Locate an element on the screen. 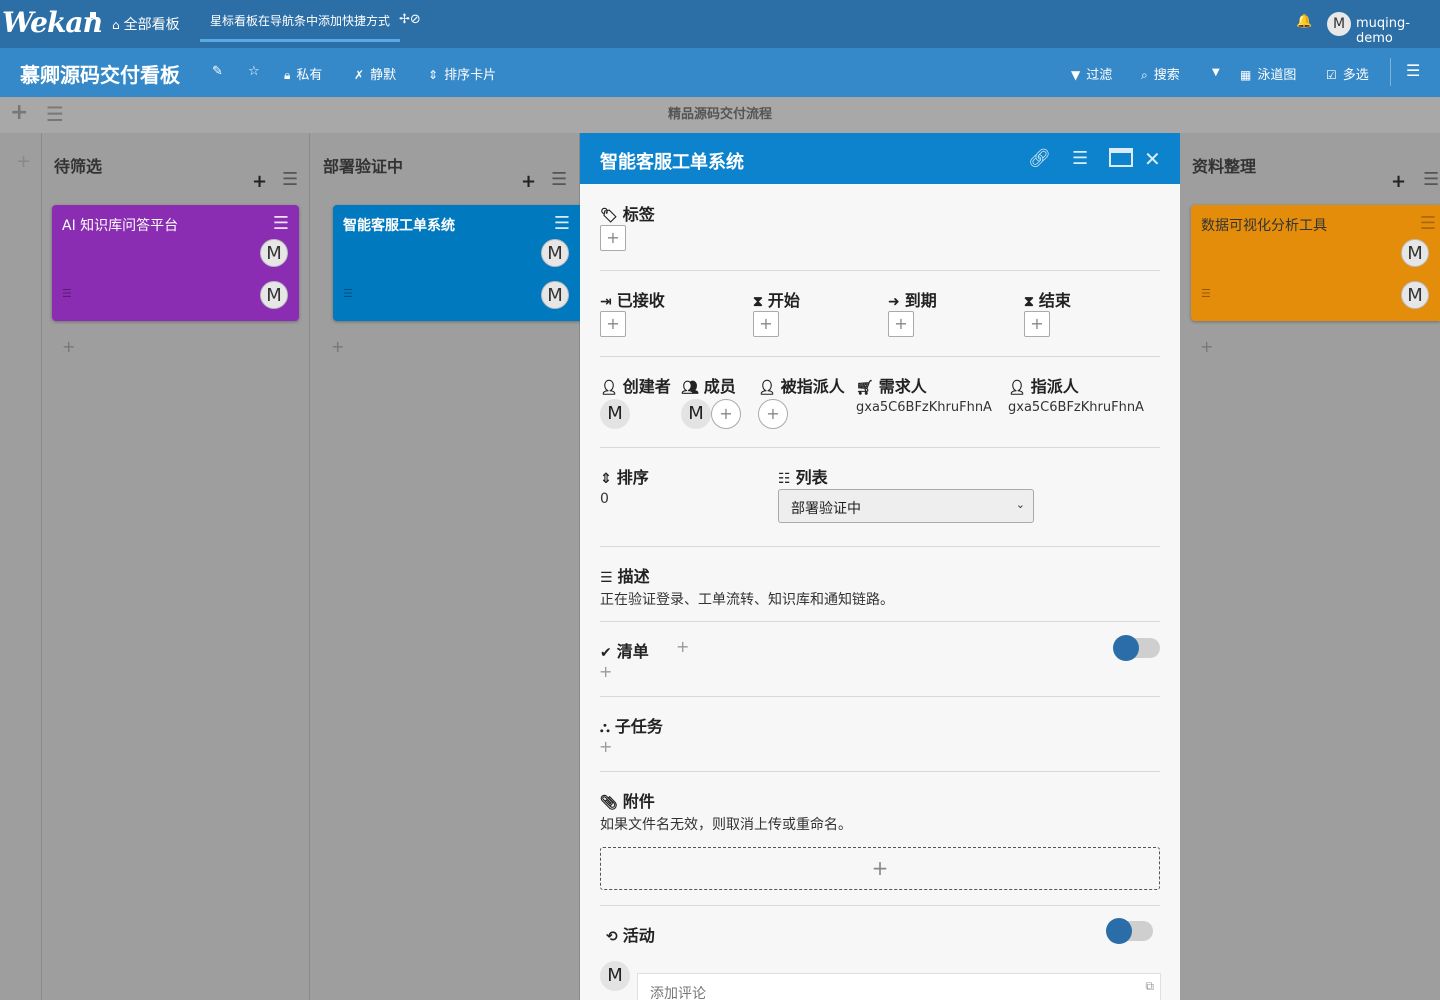 The width and height of the screenshot is (1440, 1000). close-icon: ✕ is located at coordinates (1152, 159).